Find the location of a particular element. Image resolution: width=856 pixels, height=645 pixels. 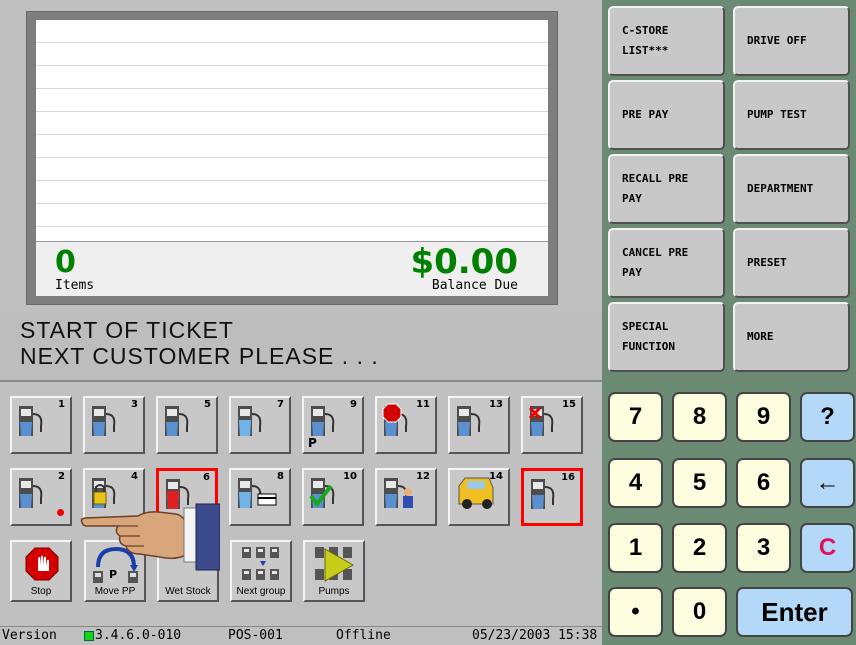

pump-button-11: 11 is located at coordinates (406, 425).